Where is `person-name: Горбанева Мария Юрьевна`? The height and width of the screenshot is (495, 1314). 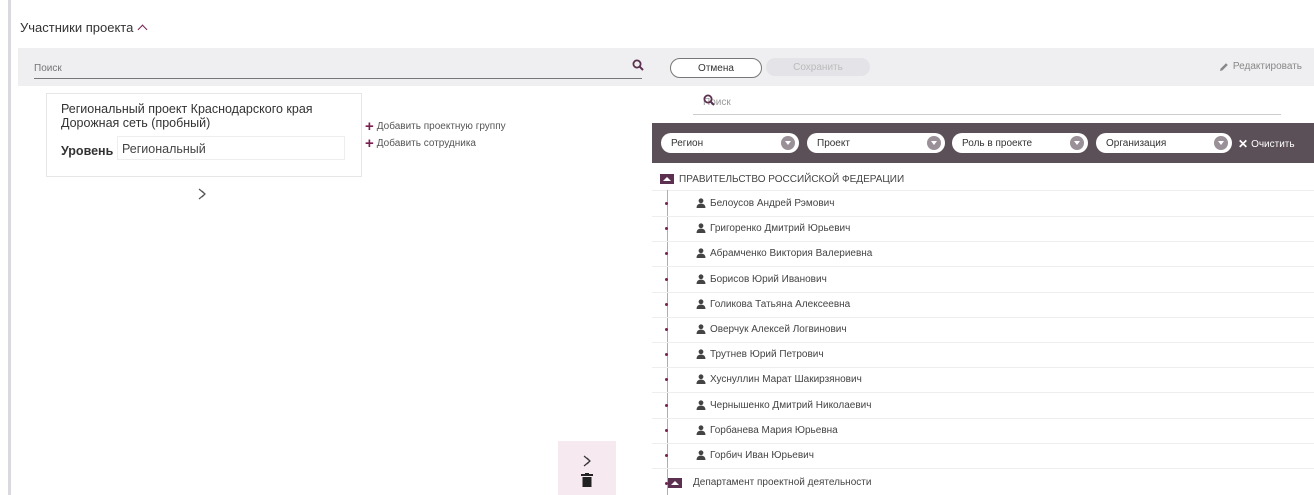
person-name: Горбанева Мария Юрьевна is located at coordinates (774, 430).